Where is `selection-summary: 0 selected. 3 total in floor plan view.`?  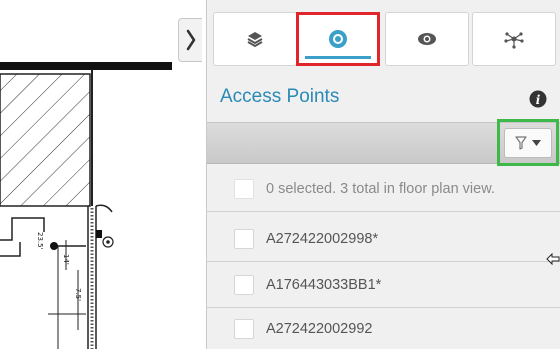 selection-summary: 0 selected. 3 total in floor plan view. is located at coordinates (380, 188).